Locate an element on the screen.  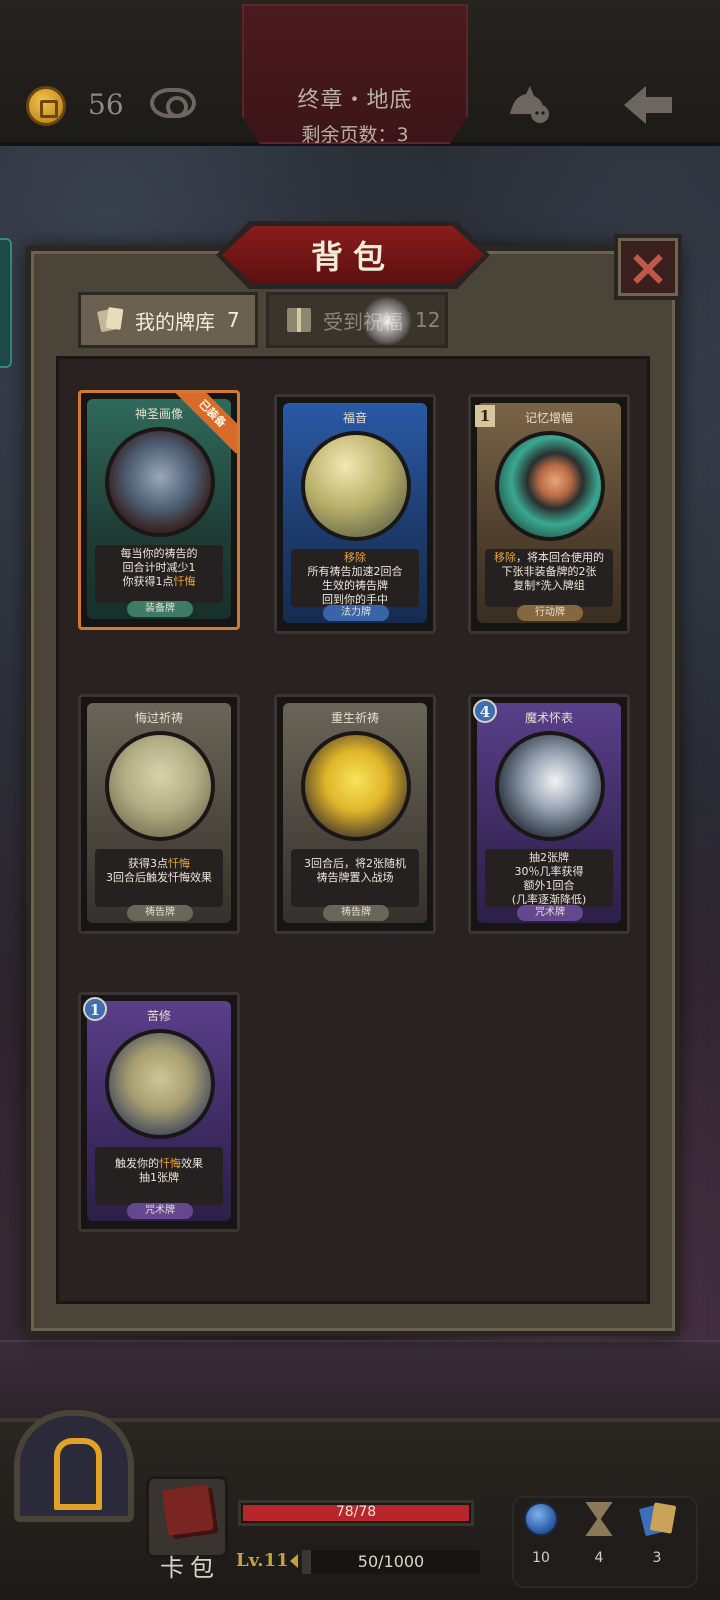
top-bar: 56 终章・地底 剩余页数：3 is located at coordinates (360, 73).